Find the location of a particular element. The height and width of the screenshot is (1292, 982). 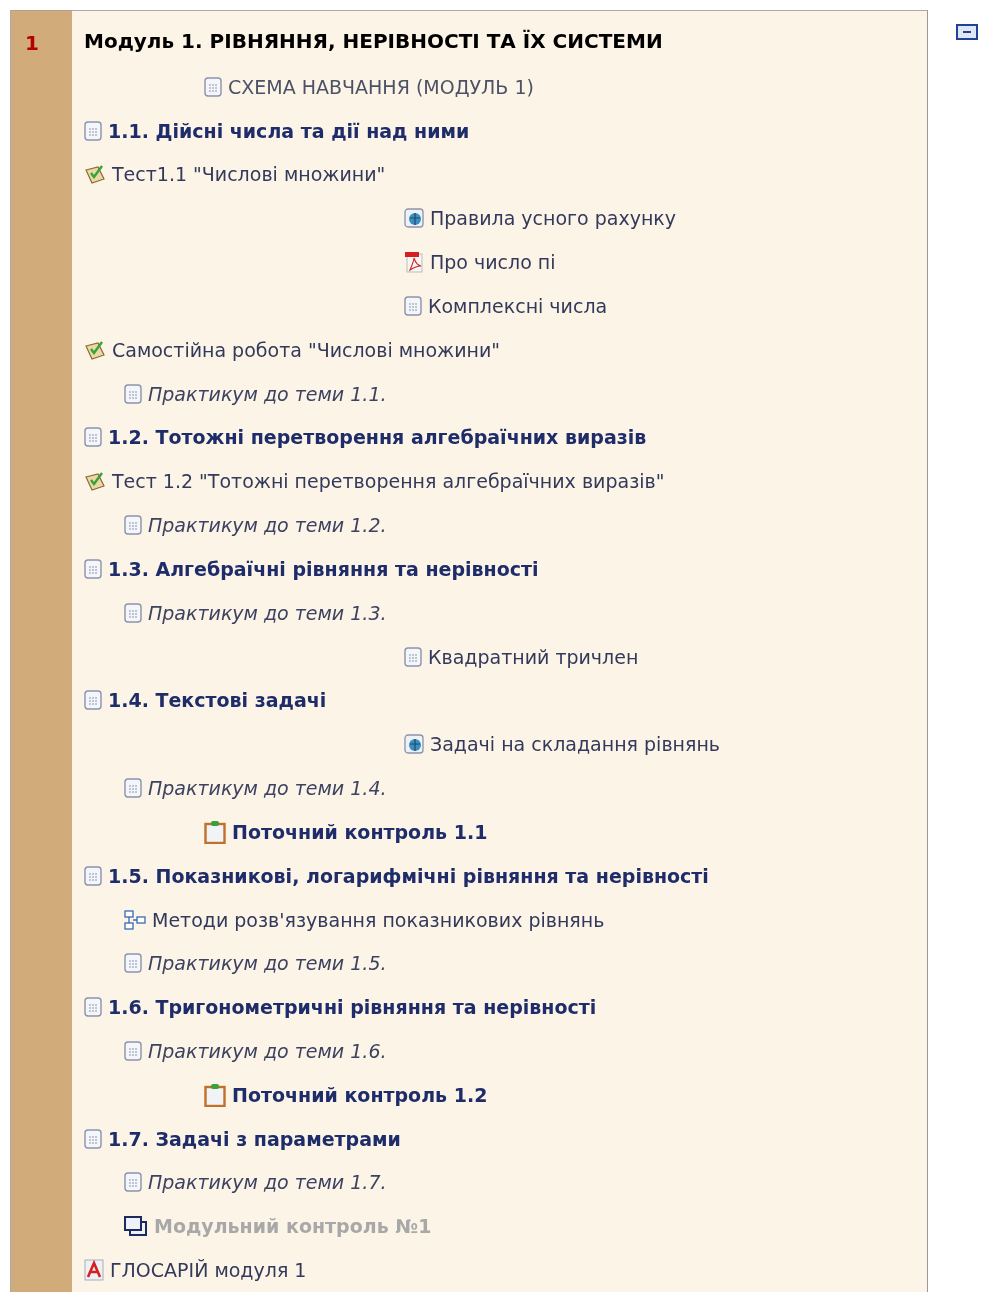

course-activity-link: Правила усного рахунку is located at coordinates (540, 218).